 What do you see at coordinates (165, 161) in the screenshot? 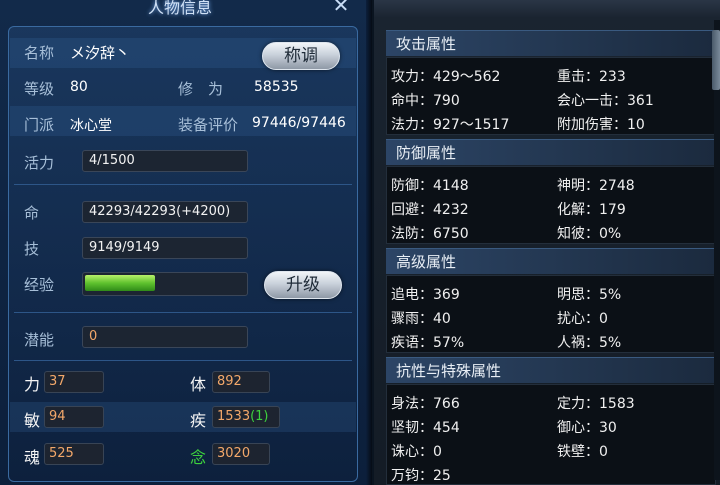
I see `vitality-field: 4/1500` at bounding box center [165, 161].